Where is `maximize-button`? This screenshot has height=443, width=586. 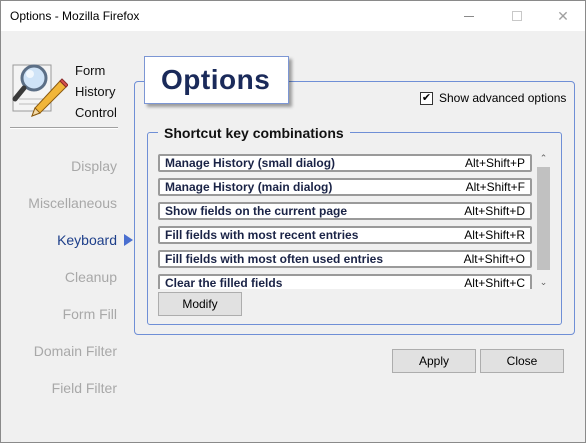
maximize-button is located at coordinates (517, 16).